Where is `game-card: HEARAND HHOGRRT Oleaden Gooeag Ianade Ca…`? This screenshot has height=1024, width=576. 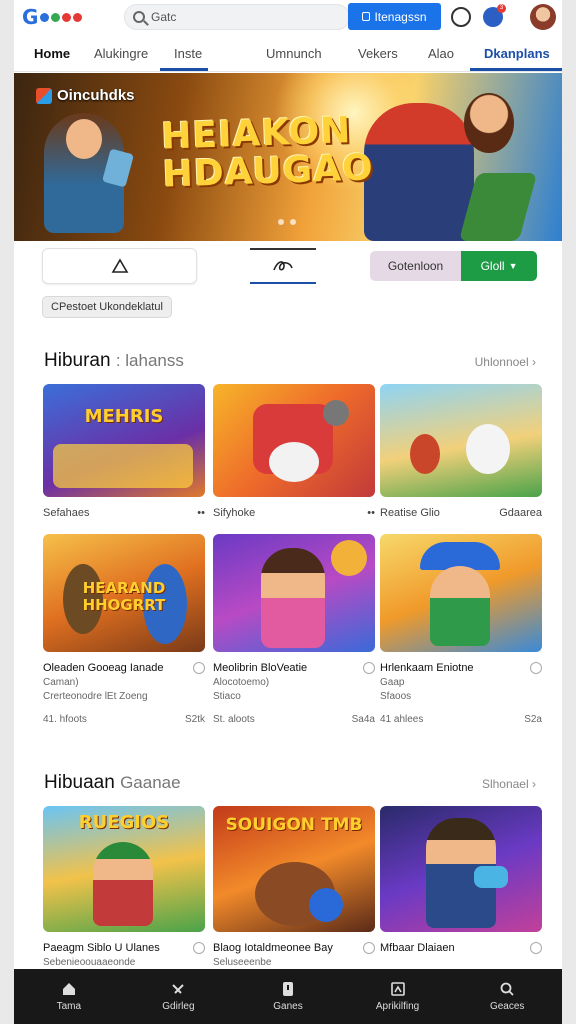 game-card: HEARAND HHOGRRT Oleaden Gooeag Ianade Ca… is located at coordinates (124, 629).